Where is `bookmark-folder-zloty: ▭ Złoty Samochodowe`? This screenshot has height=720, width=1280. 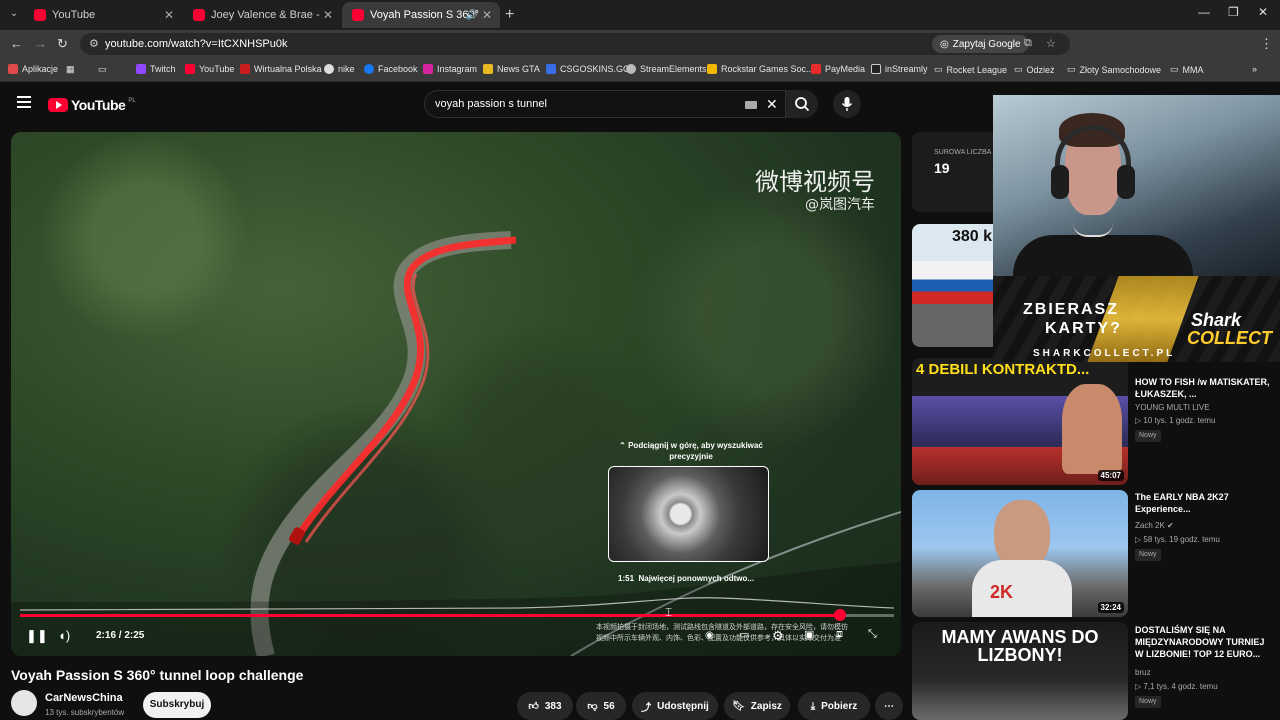
bookmark-folder-zloty: ▭ Złoty Samochodowe is located at coordinates (1114, 69).